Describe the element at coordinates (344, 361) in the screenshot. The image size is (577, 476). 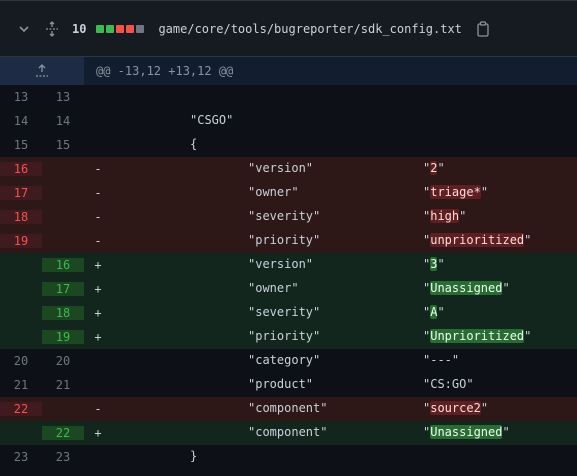
I see `code-content: "category" "---"` at that location.